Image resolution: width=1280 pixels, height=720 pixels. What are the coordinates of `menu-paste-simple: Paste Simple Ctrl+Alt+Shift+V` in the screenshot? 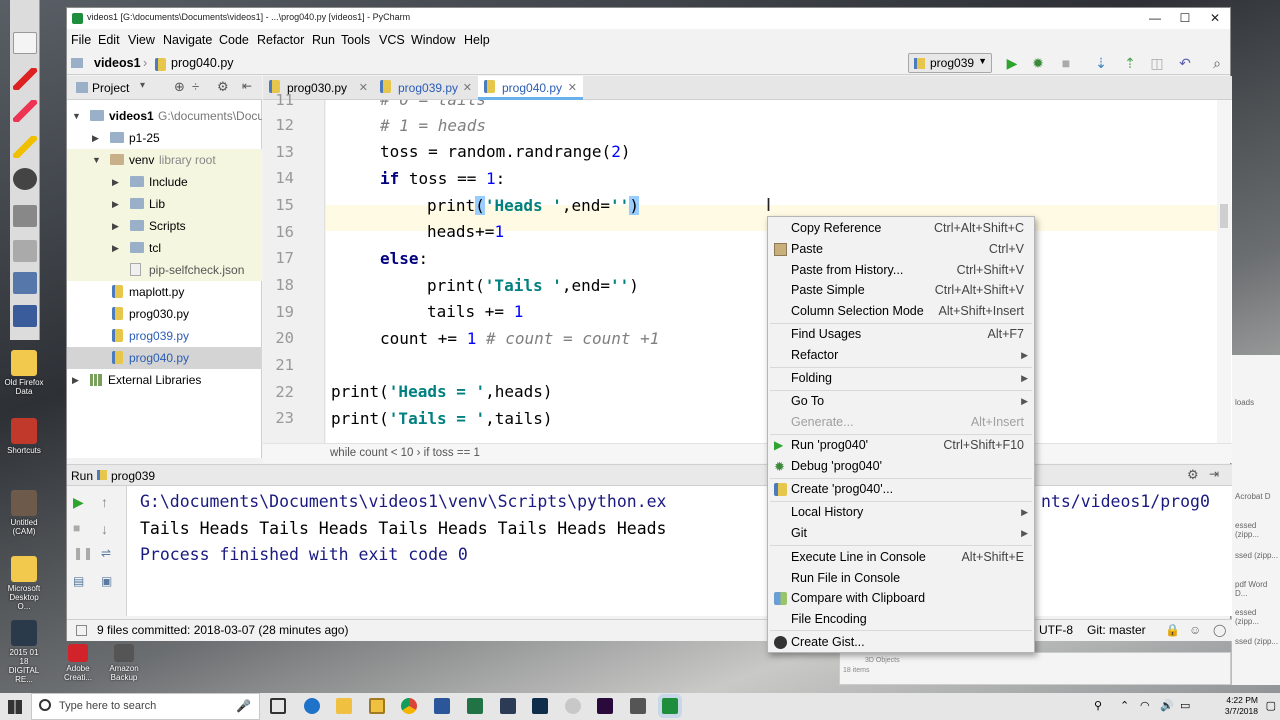 It's located at (901, 290).